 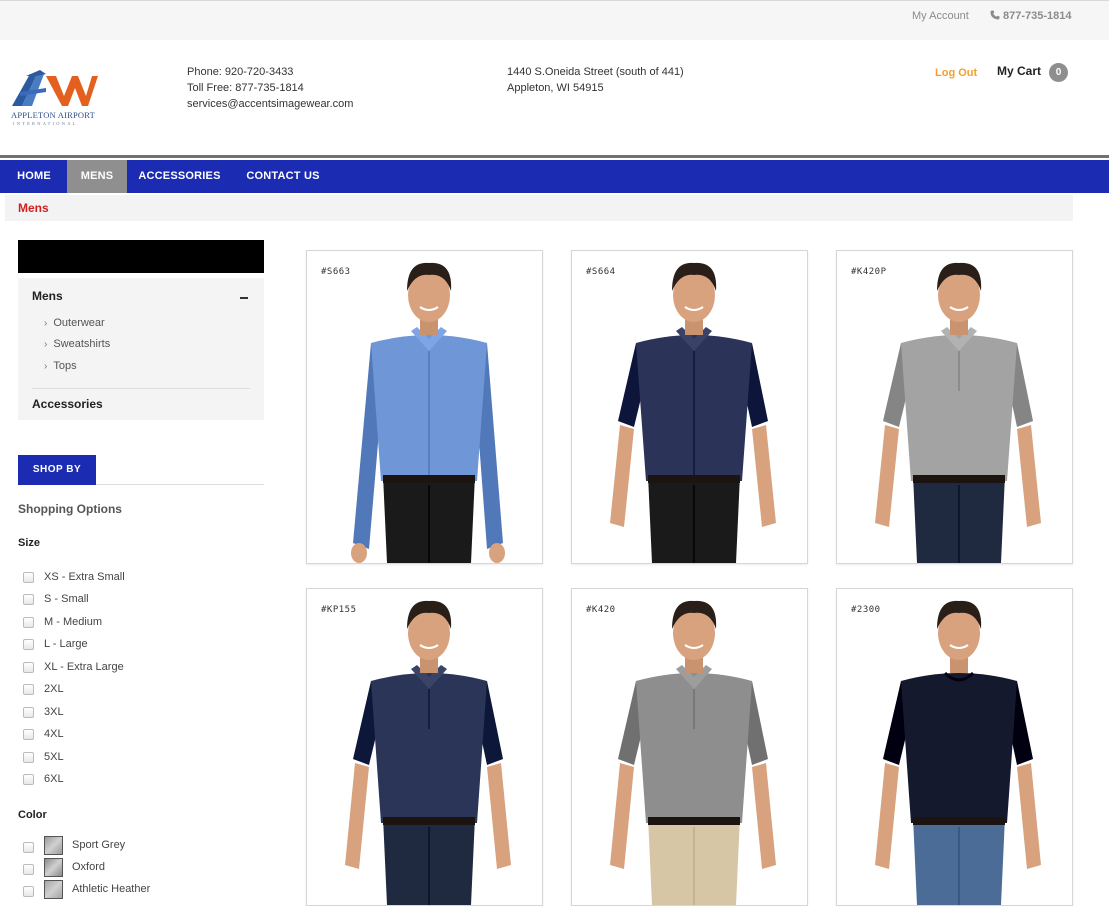 I want to click on product-sku: #K420, so click(x=601, y=610).